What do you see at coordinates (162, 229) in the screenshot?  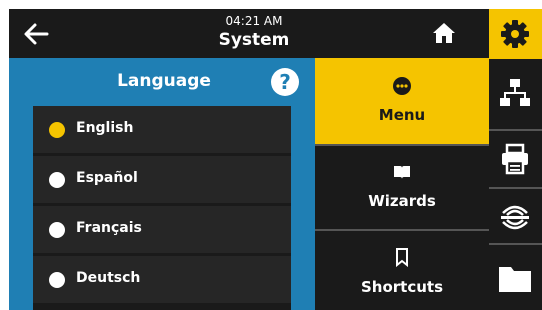 I see `language-option-francais: Français` at bounding box center [162, 229].